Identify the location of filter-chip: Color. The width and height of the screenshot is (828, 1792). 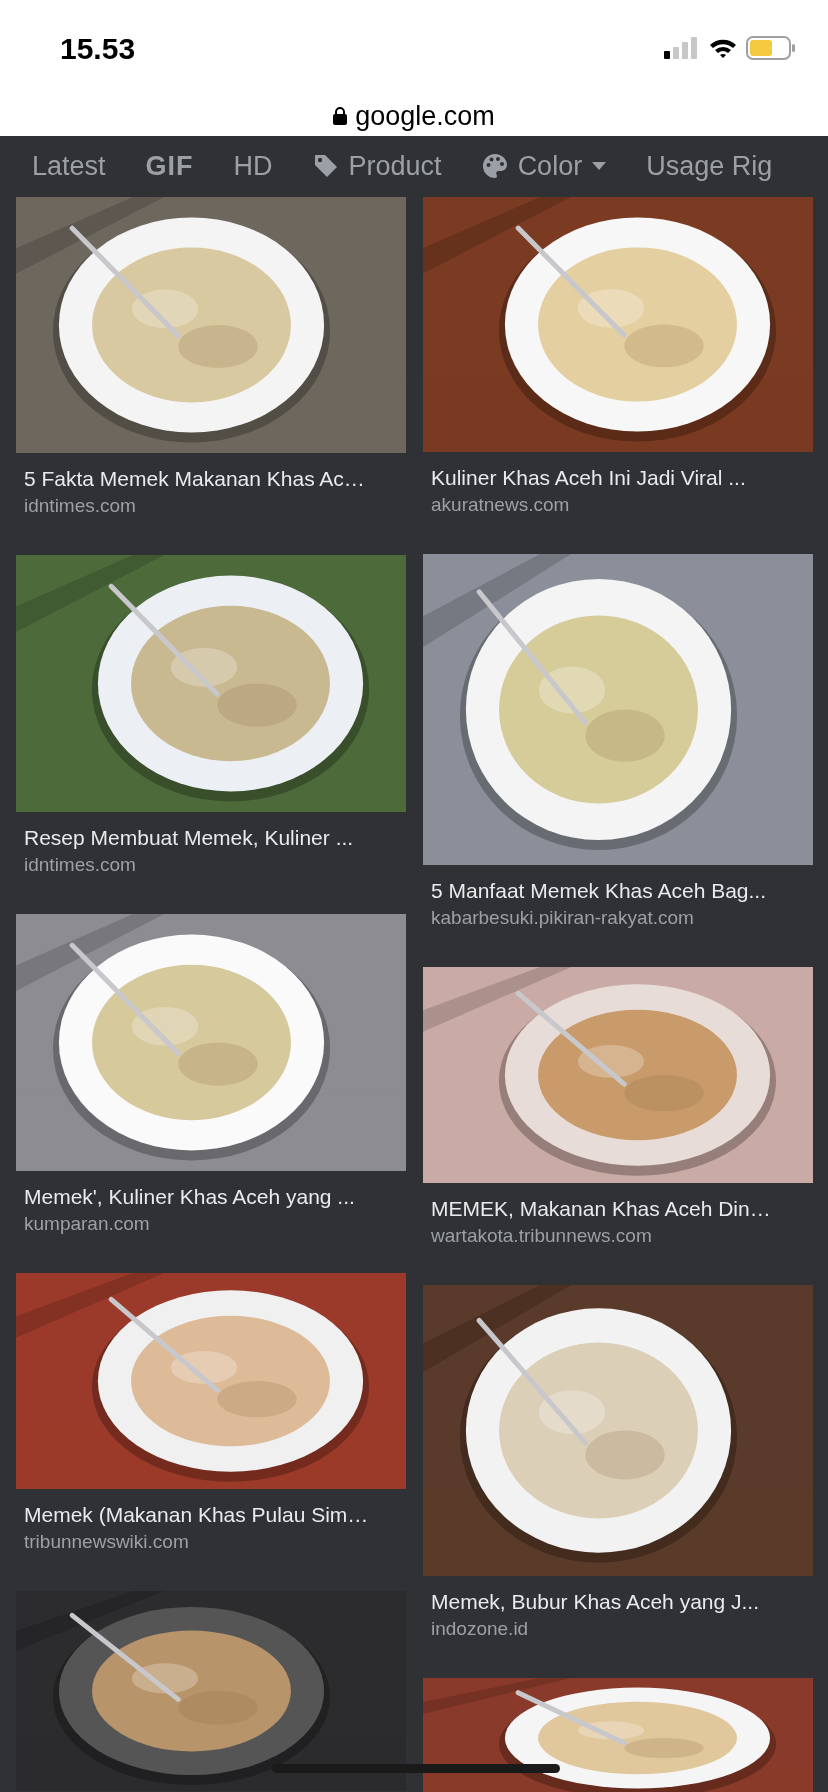
(550, 166).